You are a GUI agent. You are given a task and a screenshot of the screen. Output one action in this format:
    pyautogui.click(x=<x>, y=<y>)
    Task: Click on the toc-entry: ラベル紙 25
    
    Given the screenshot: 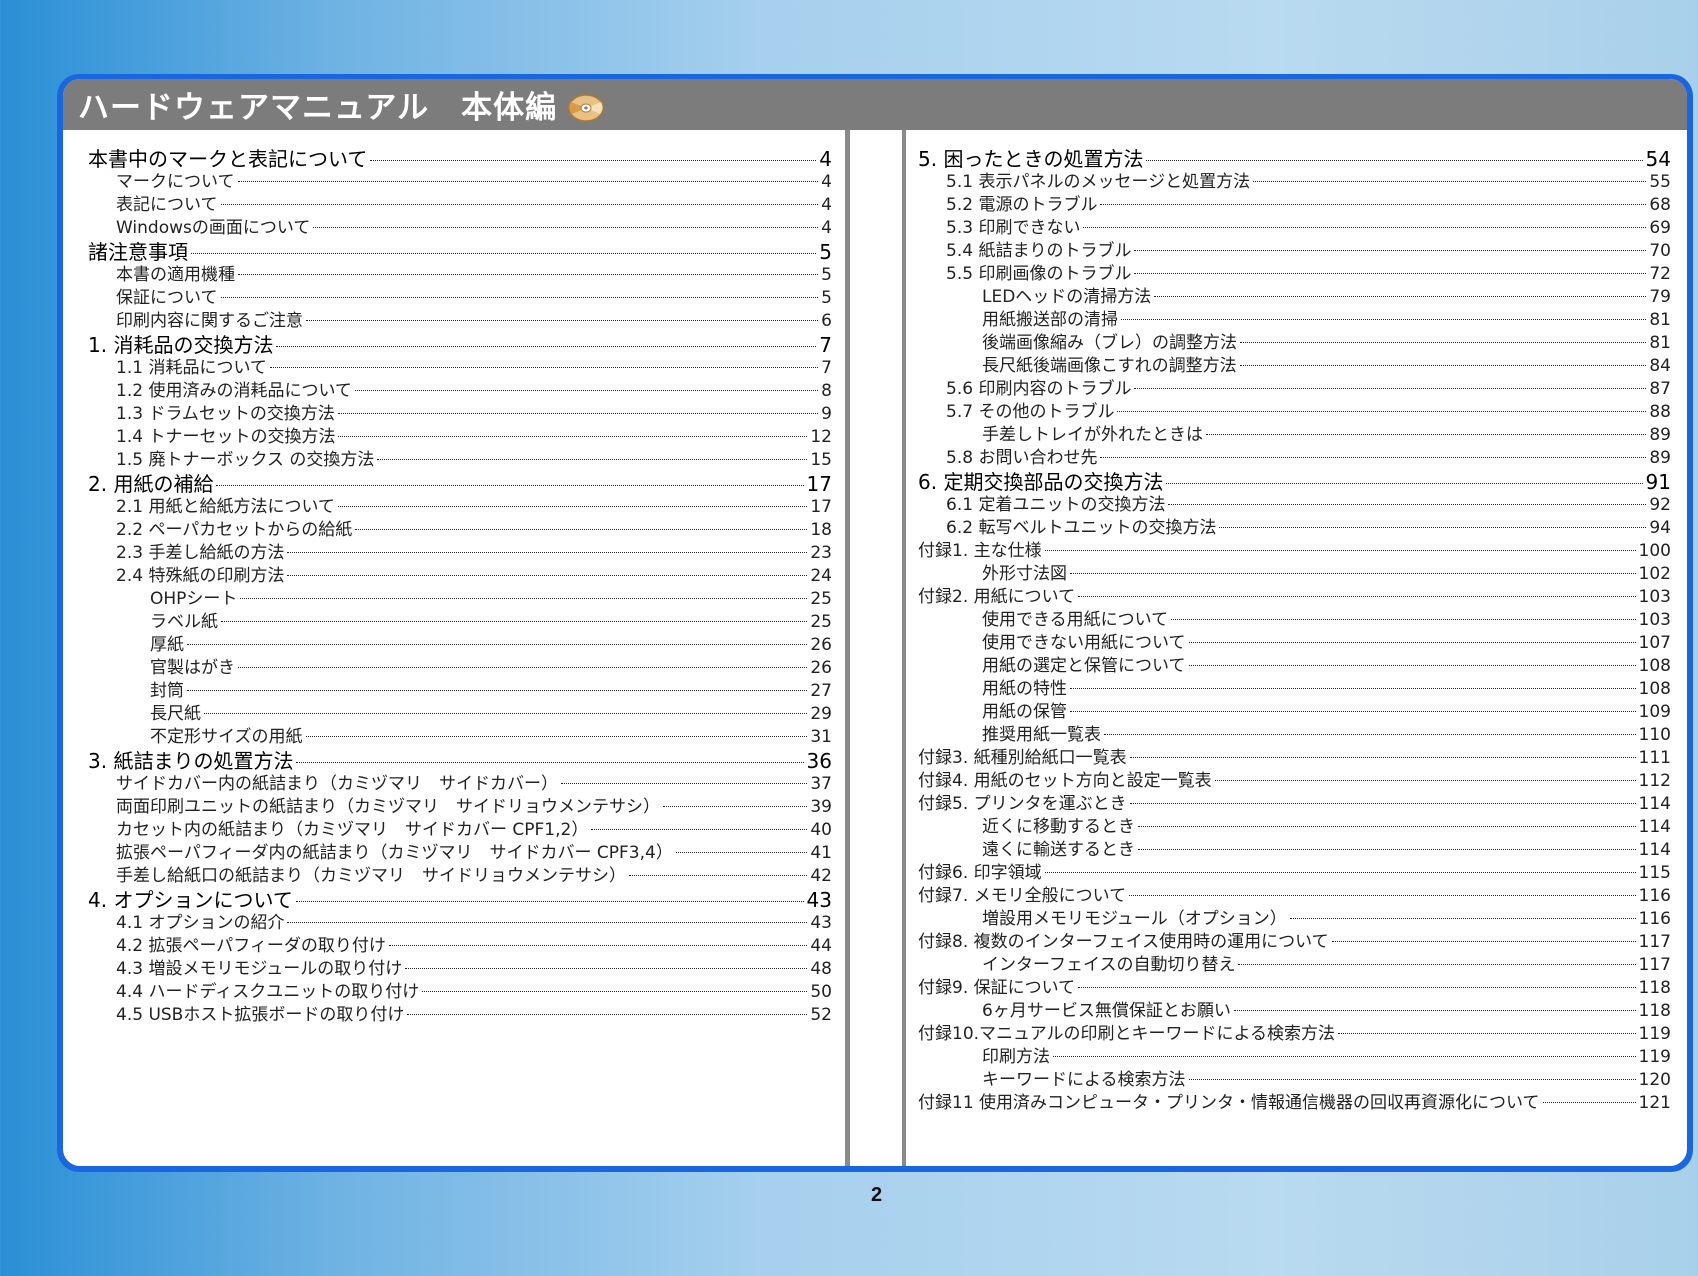 What is the action you would take?
    pyautogui.click(x=460, y=619)
    